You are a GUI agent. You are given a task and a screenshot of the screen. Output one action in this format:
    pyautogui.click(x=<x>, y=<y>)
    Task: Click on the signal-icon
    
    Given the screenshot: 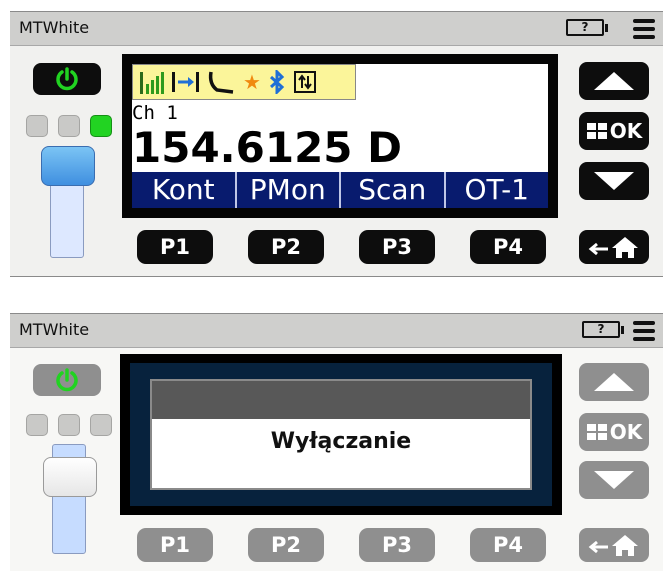 What is the action you would take?
    pyautogui.click(x=152, y=83)
    